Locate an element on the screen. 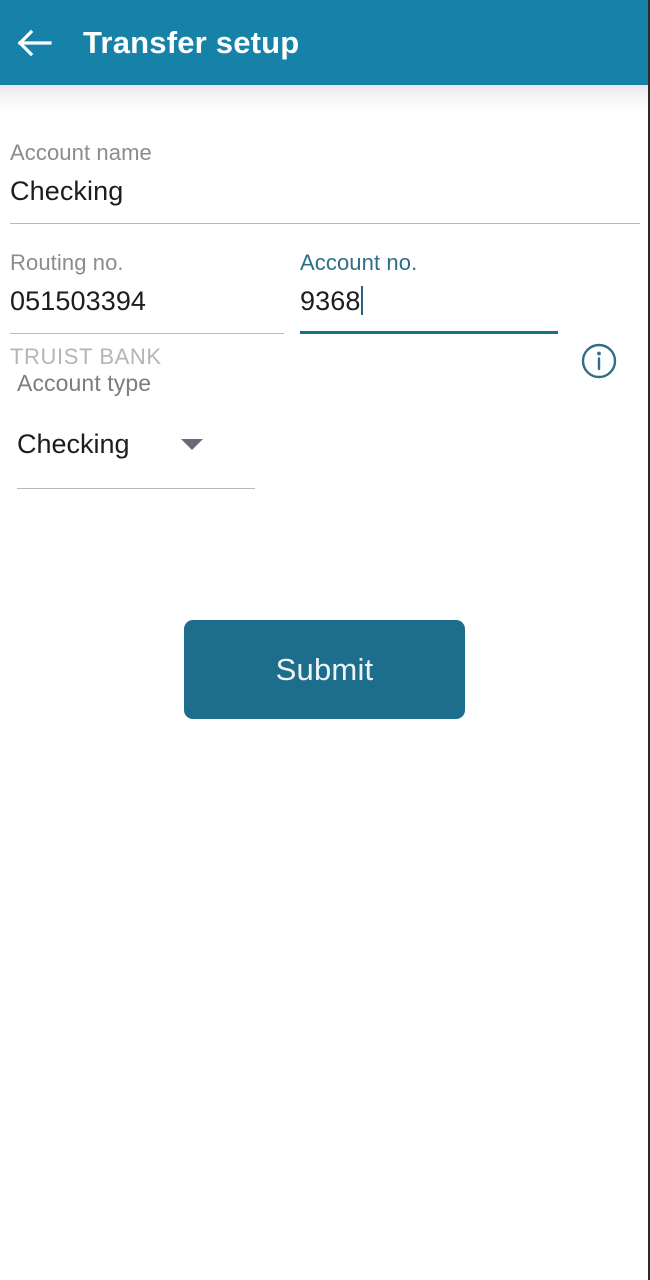 This screenshot has width=650, height=1280. account-type-label: Account type is located at coordinates (84, 383).